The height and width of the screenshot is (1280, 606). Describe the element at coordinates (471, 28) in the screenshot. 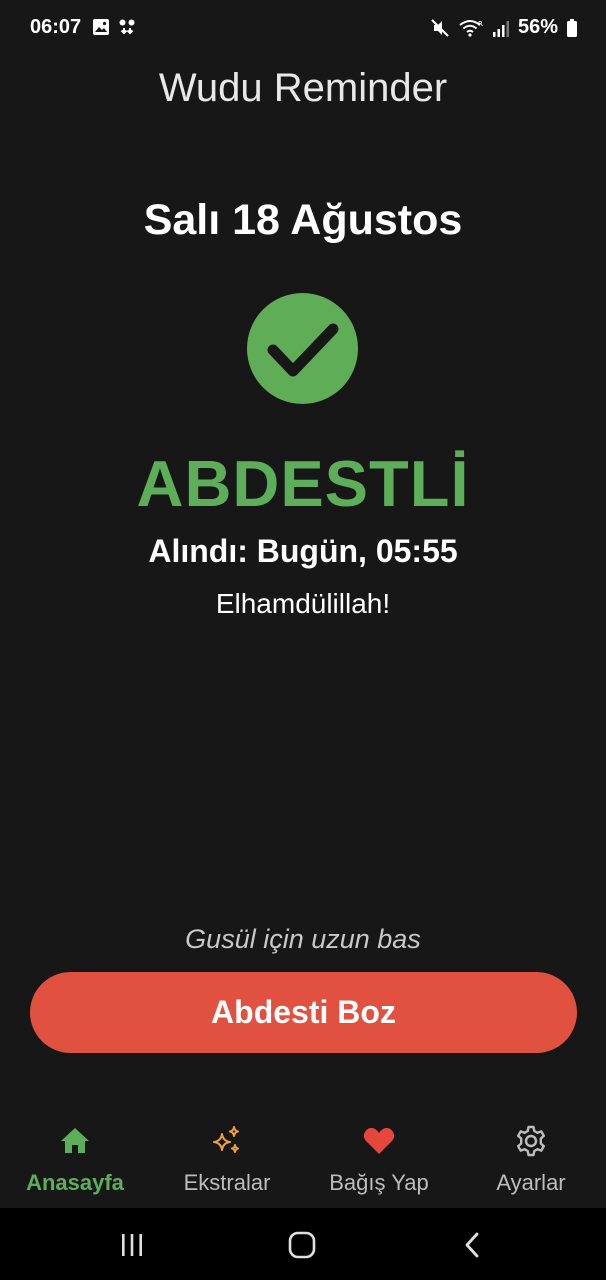

I see `wifi-icon: R` at that location.